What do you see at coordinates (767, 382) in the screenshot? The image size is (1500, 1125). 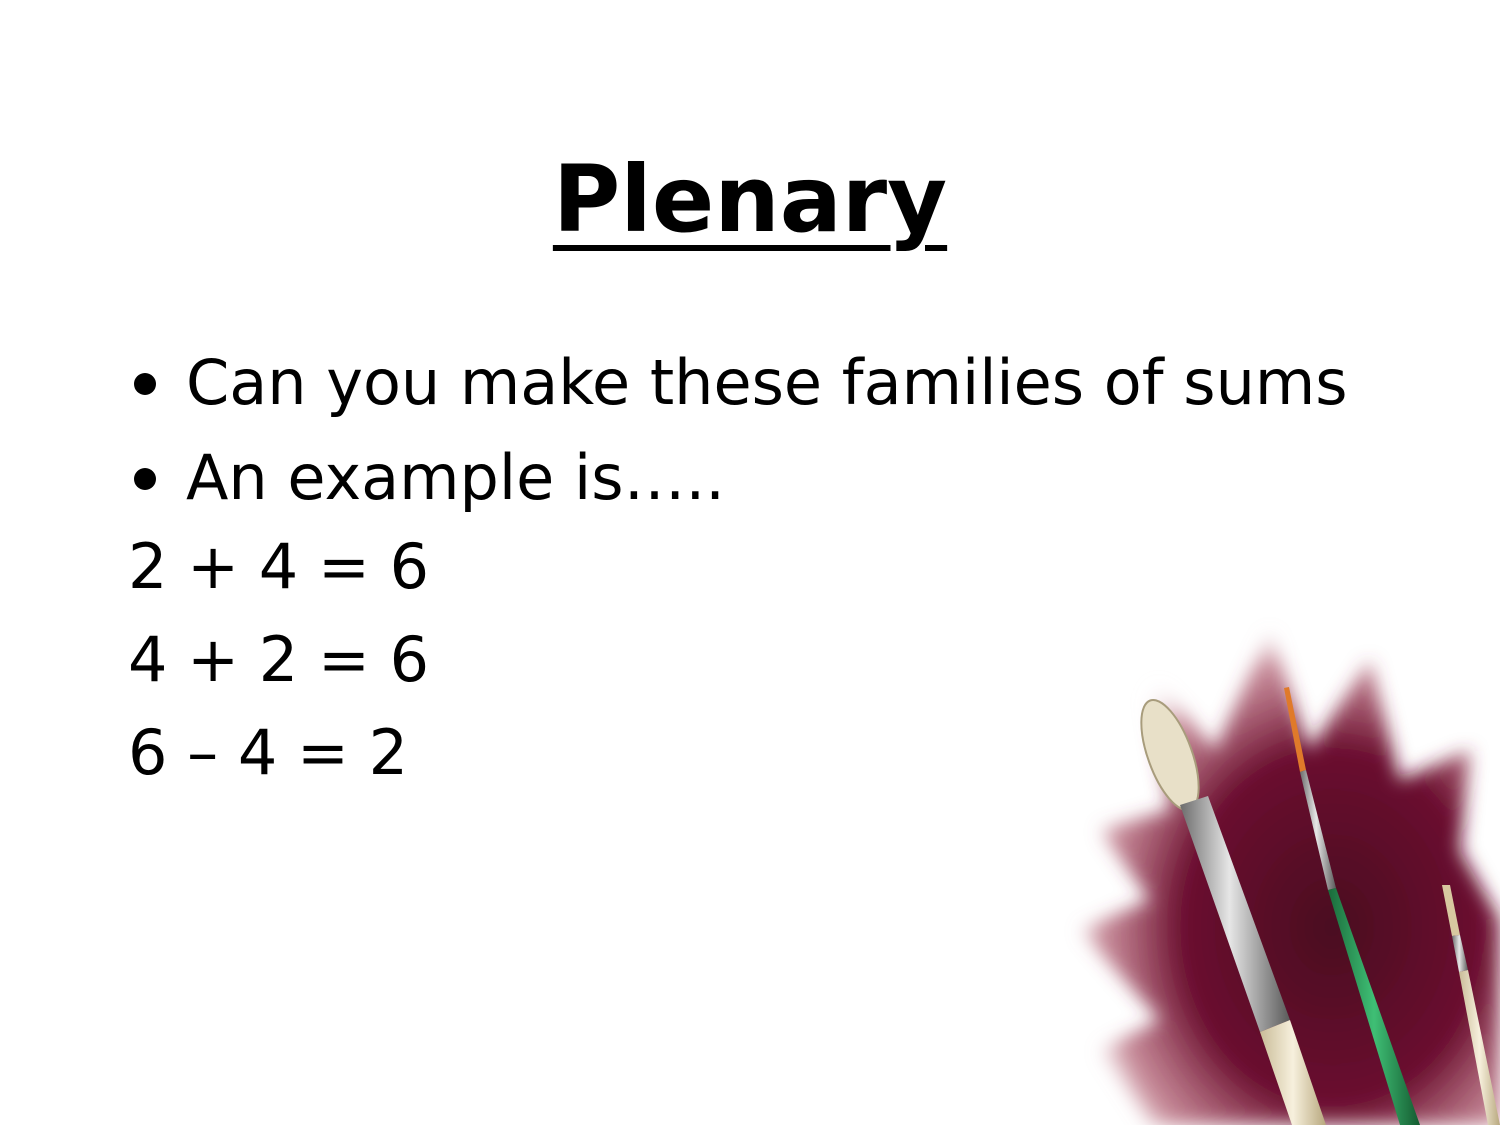 I see `bullet-text: Can you make these families of sums` at bounding box center [767, 382].